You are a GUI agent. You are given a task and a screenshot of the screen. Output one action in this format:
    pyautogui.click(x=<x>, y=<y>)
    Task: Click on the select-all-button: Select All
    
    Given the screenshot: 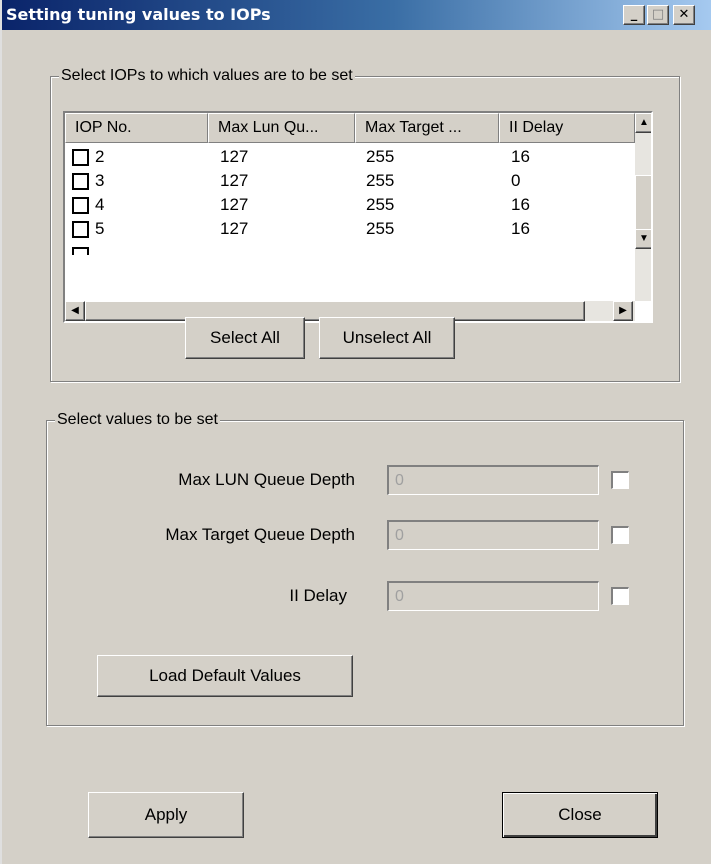 What is the action you would take?
    pyautogui.click(x=245, y=338)
    